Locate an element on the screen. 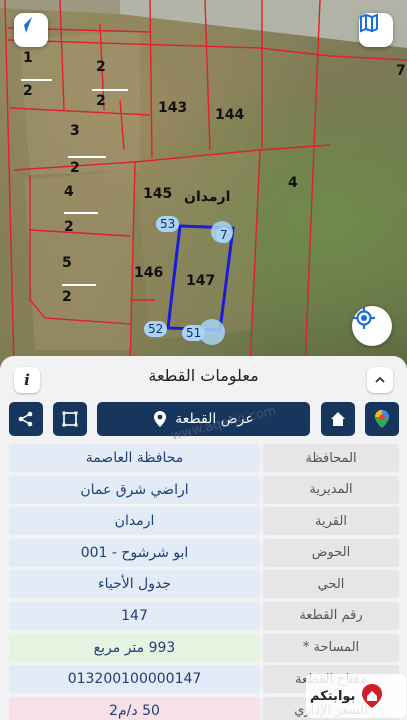 Image resolution: width=407 pixels, height=720 pixels. compass-button is located at coordinates (31, 30).